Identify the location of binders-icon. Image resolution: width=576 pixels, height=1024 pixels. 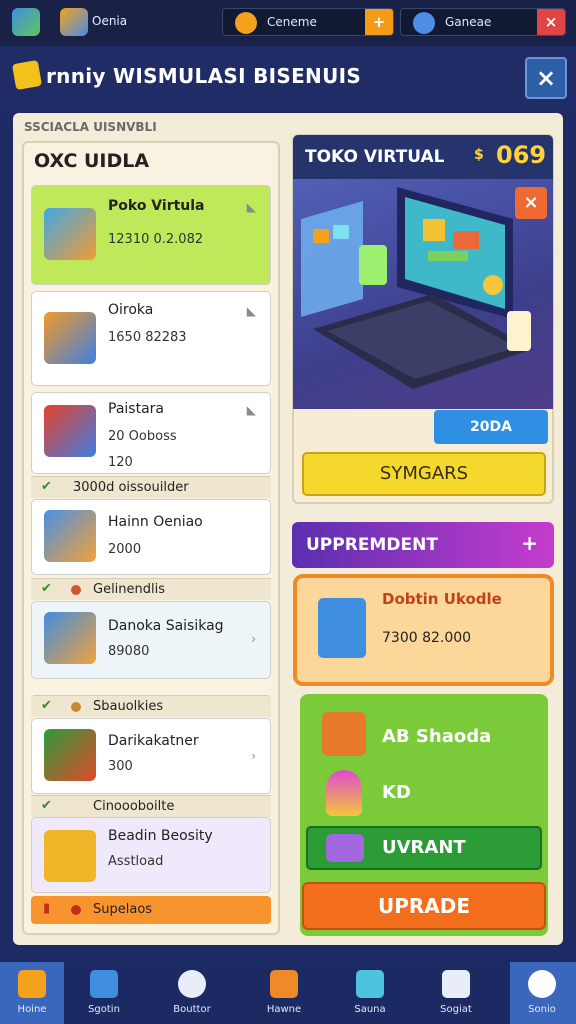
(70, 338).